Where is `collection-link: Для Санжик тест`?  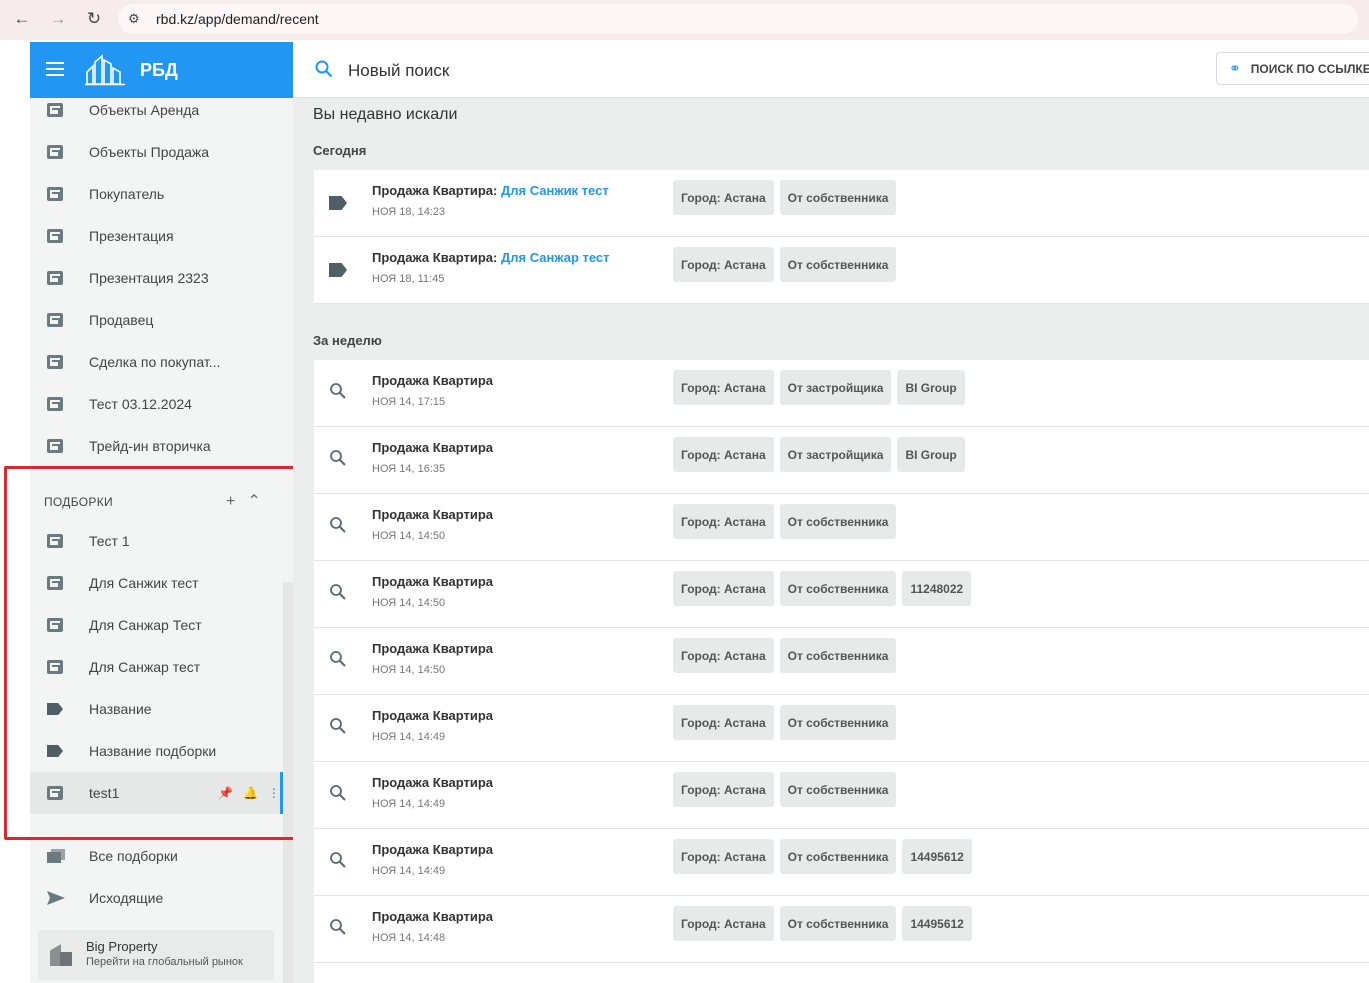 collection-link: Для Санжик тест is located at coordinates (555, 190).